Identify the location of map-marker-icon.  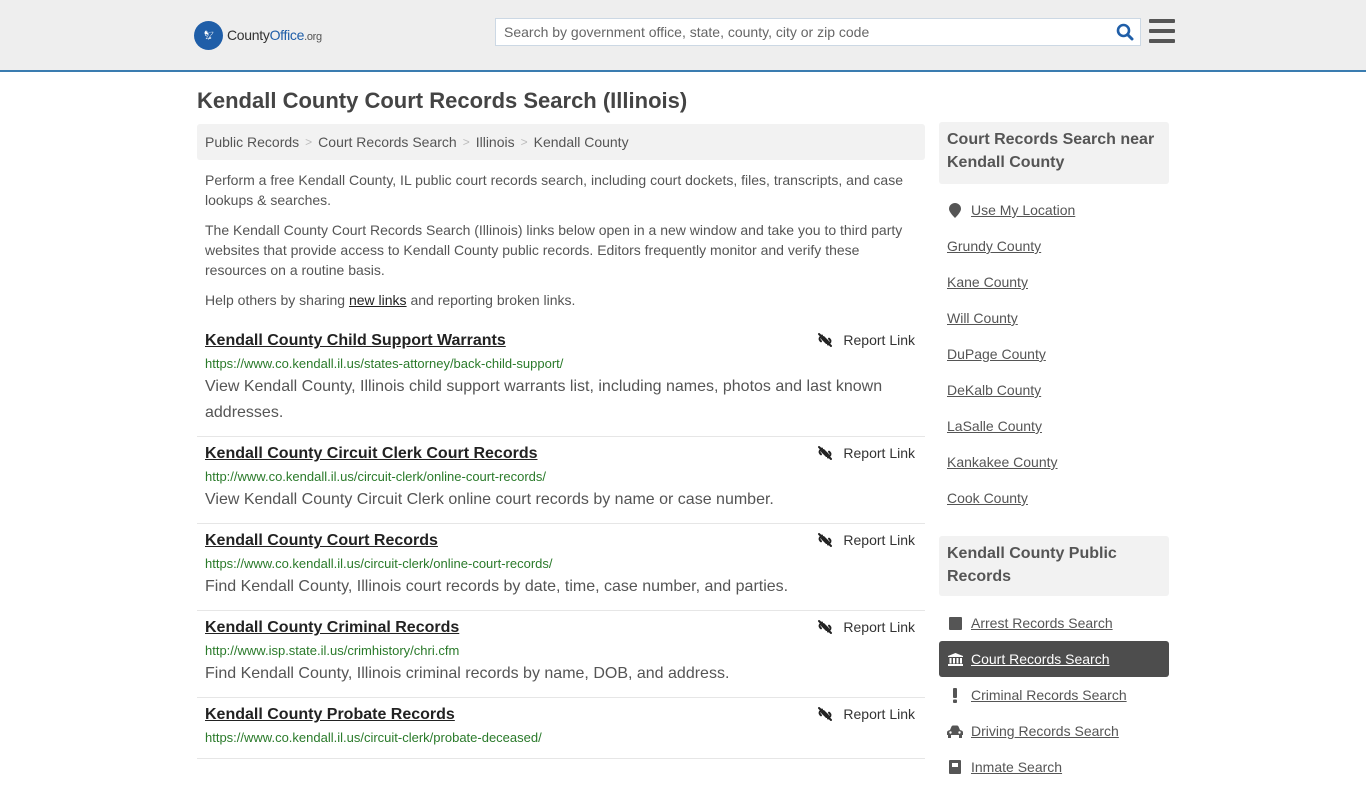
(955, 210).